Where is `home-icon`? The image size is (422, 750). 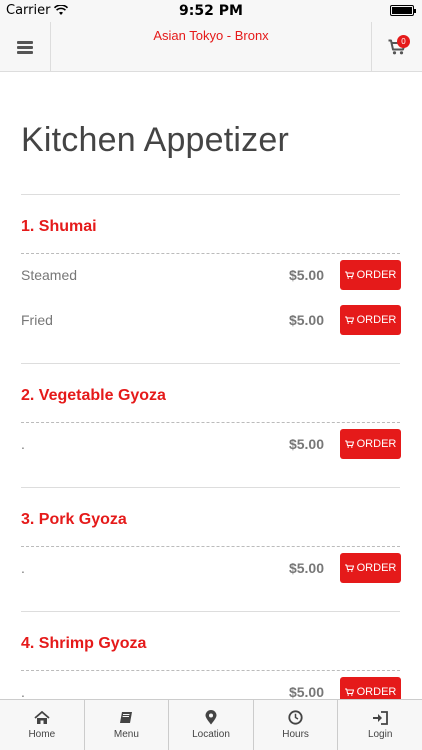
home-icon is located at coordinates (42, 717).